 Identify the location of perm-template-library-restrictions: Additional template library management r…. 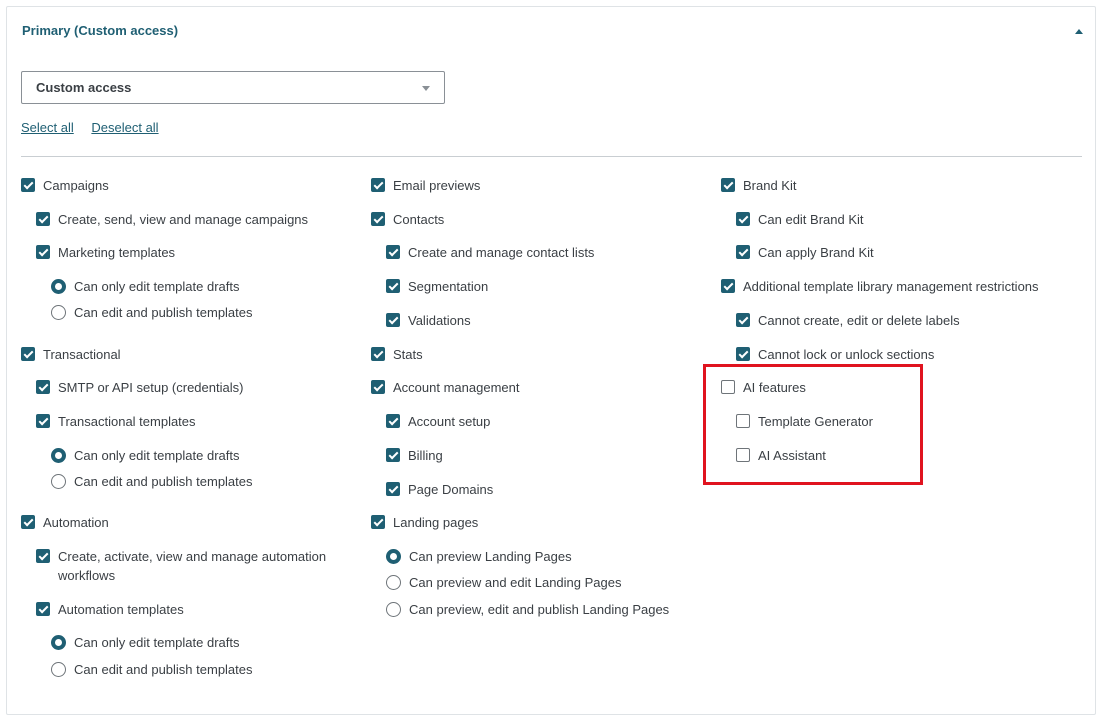
(880, 286).